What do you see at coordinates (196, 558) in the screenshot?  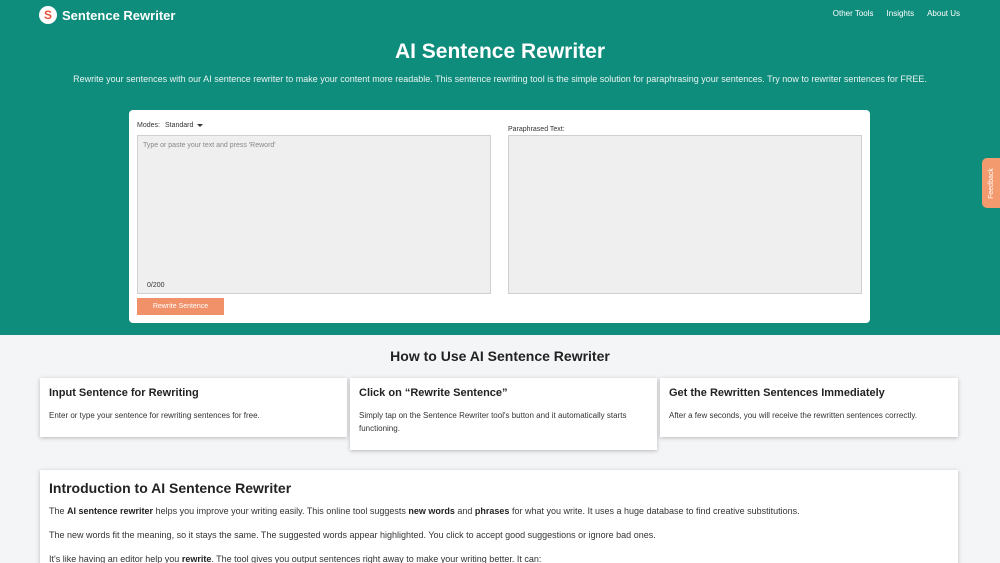 I see `intro-keyword: rewrite` at bounding box center [196, 558].